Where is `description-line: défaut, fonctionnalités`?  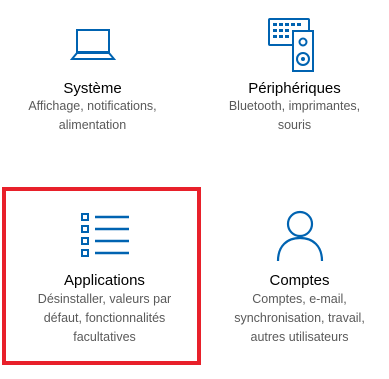
description-line: défaut, fonctionnalités is located at coordinates (104, 318).